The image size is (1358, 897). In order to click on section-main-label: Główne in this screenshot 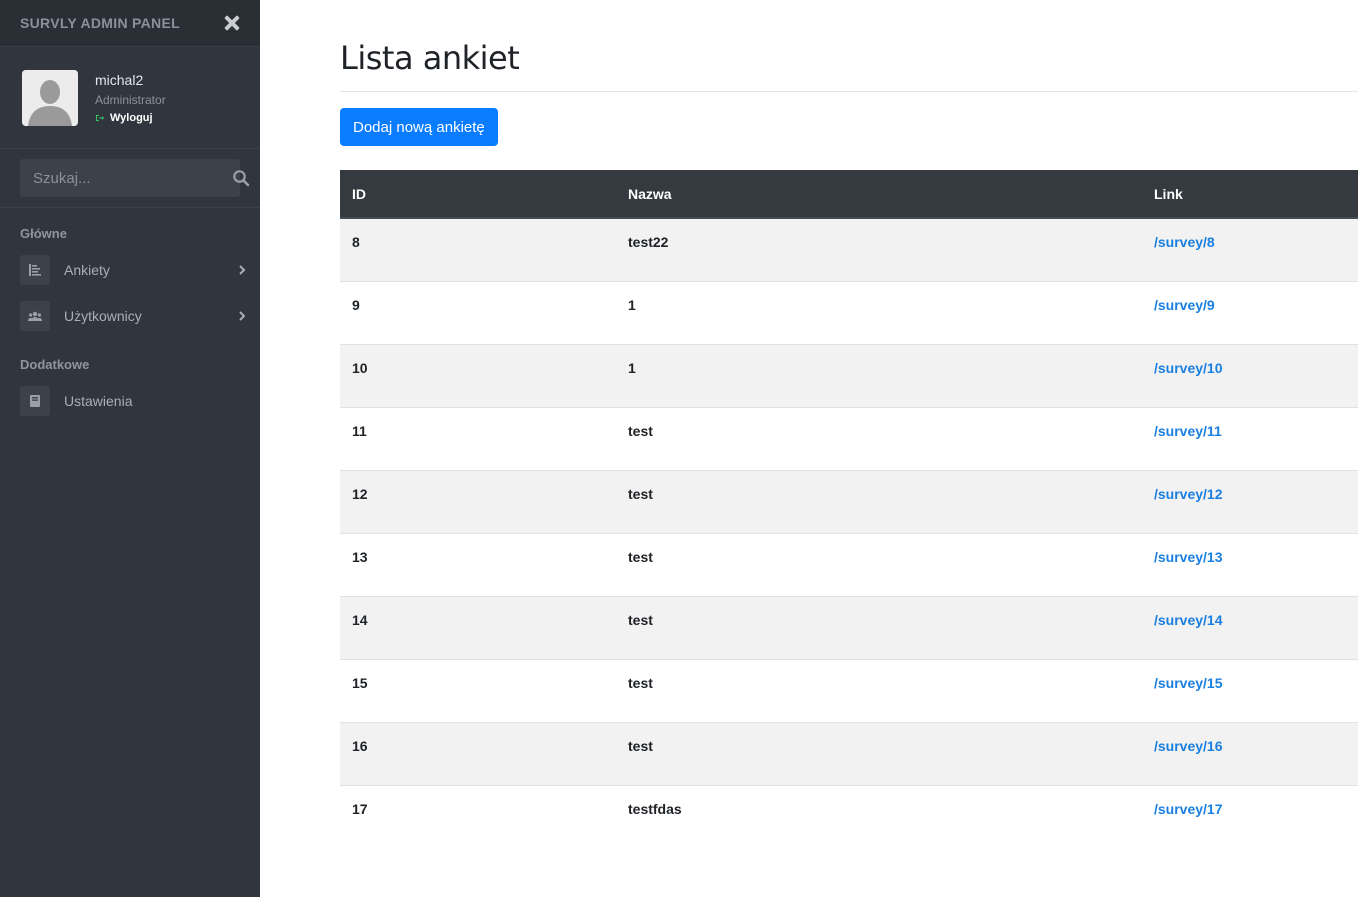, I will do `click(43, 233)`.